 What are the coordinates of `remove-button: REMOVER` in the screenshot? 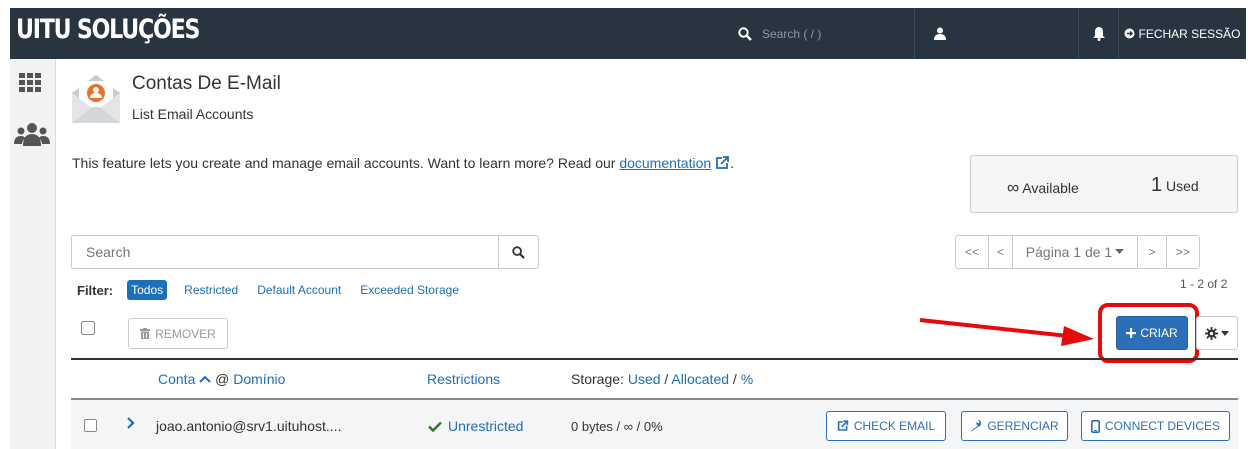 It's located at (178, 333).